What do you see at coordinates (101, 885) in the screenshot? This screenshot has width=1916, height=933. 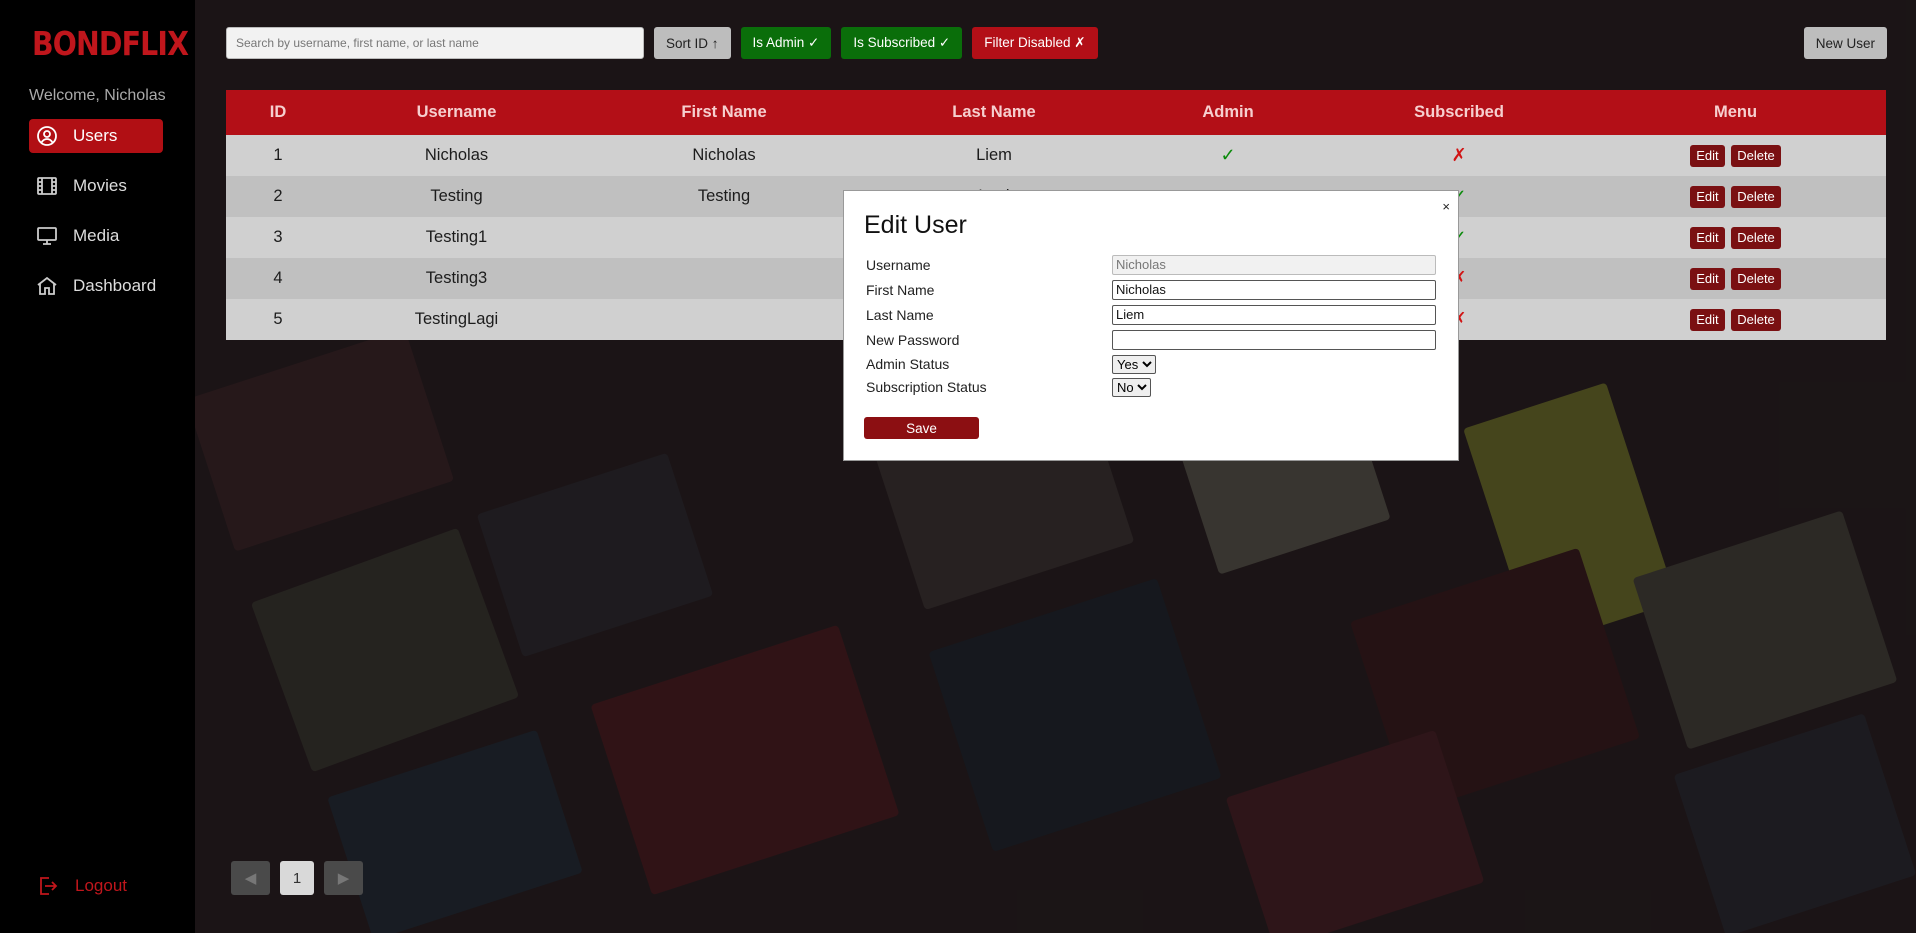 I see `logout-label: Logout` at bounding box center [101, 885].